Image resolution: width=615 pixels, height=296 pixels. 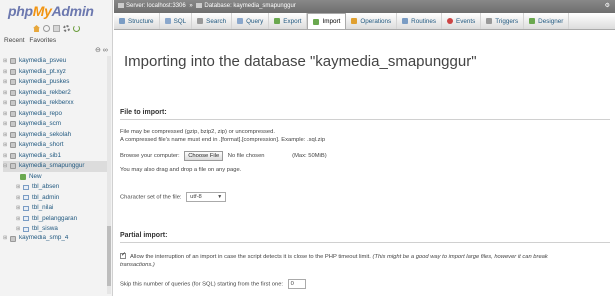 What do you see at coordinates (532, 21) in the screenshot?
I see `designer-icon` at bounding box center [532, 21].